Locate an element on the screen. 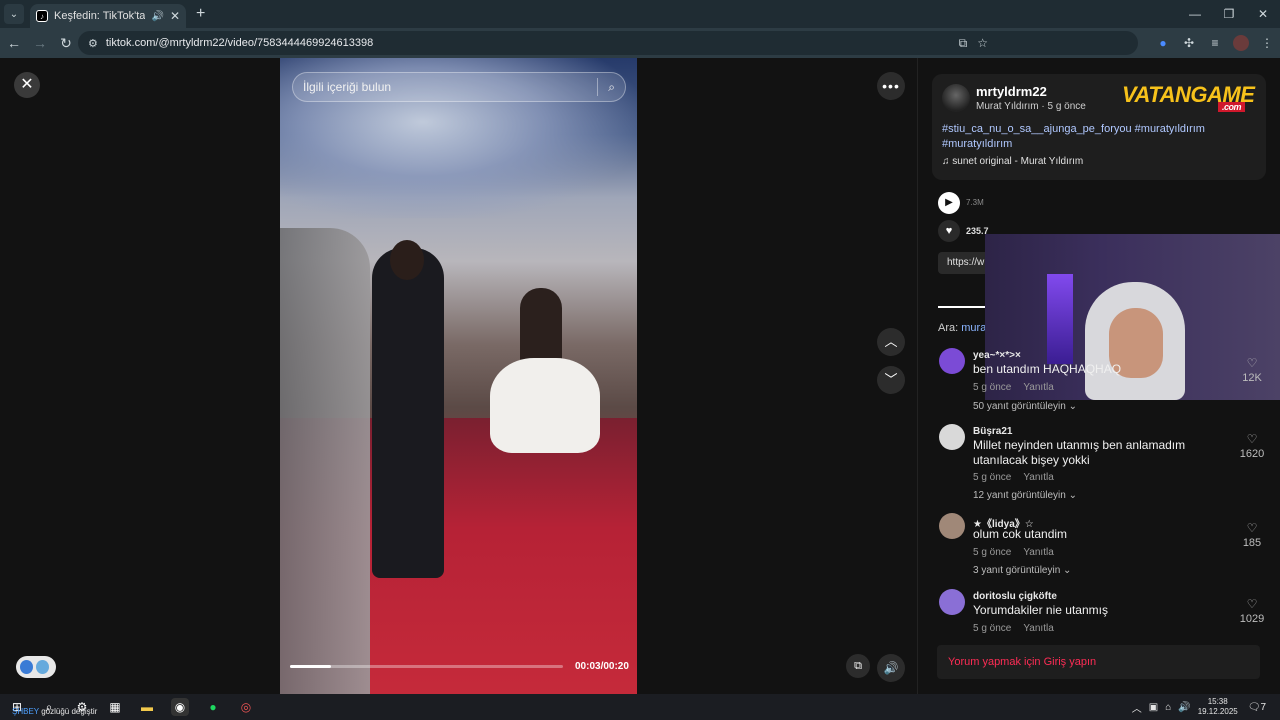 This screenshot has width=1280, height=720. video-time: 00:03/00:20 is located at coordinates (602, 666).